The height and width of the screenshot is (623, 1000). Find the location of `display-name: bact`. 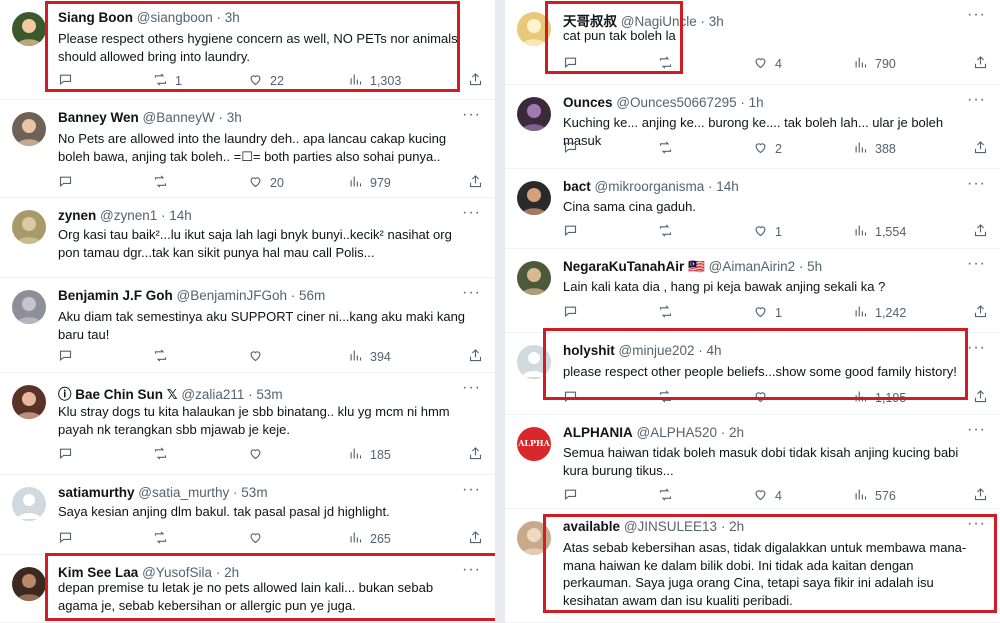

display-name: bact is located at coordinates (577, 186).